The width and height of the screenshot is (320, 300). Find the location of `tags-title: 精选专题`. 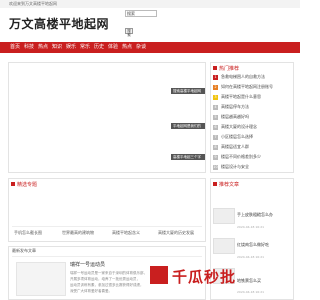

tags-title: 精选专题 is located at coordinates (27, 185).